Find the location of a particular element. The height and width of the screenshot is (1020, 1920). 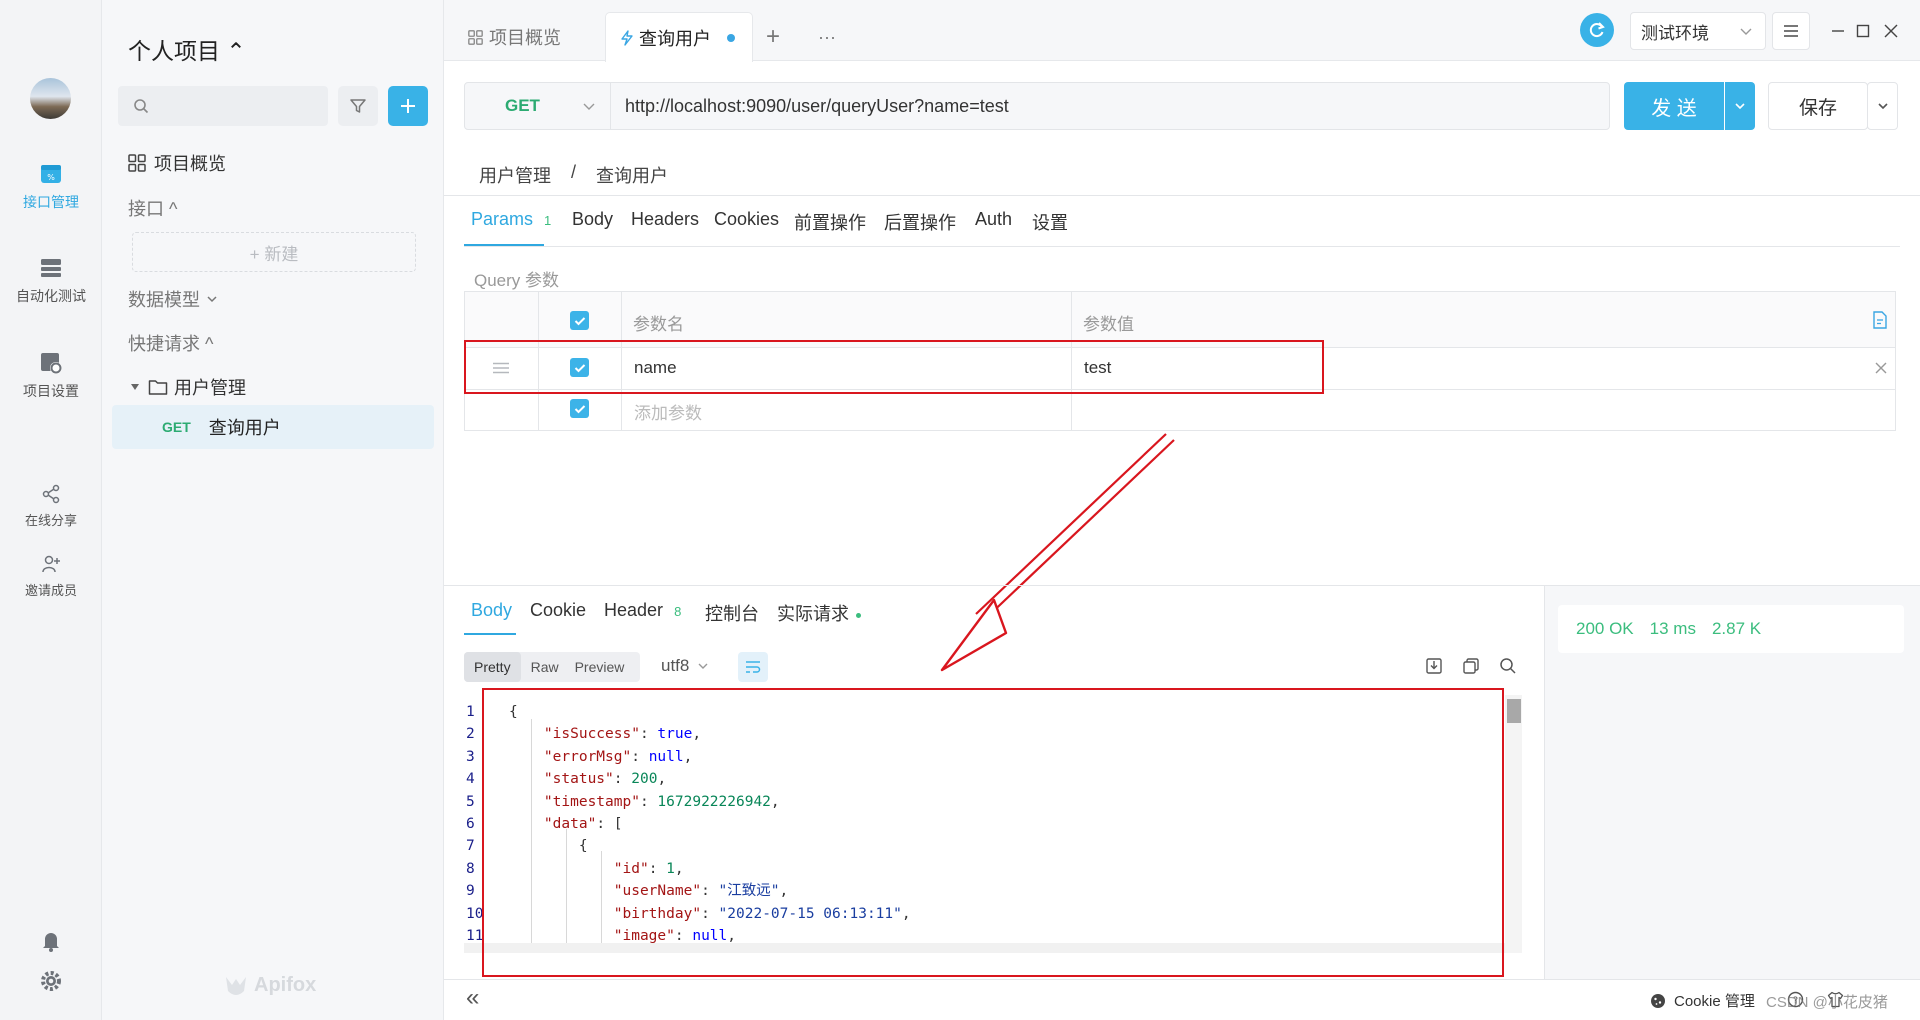

folder-user-management: 用户管理 is located at coordinates (188, 387).